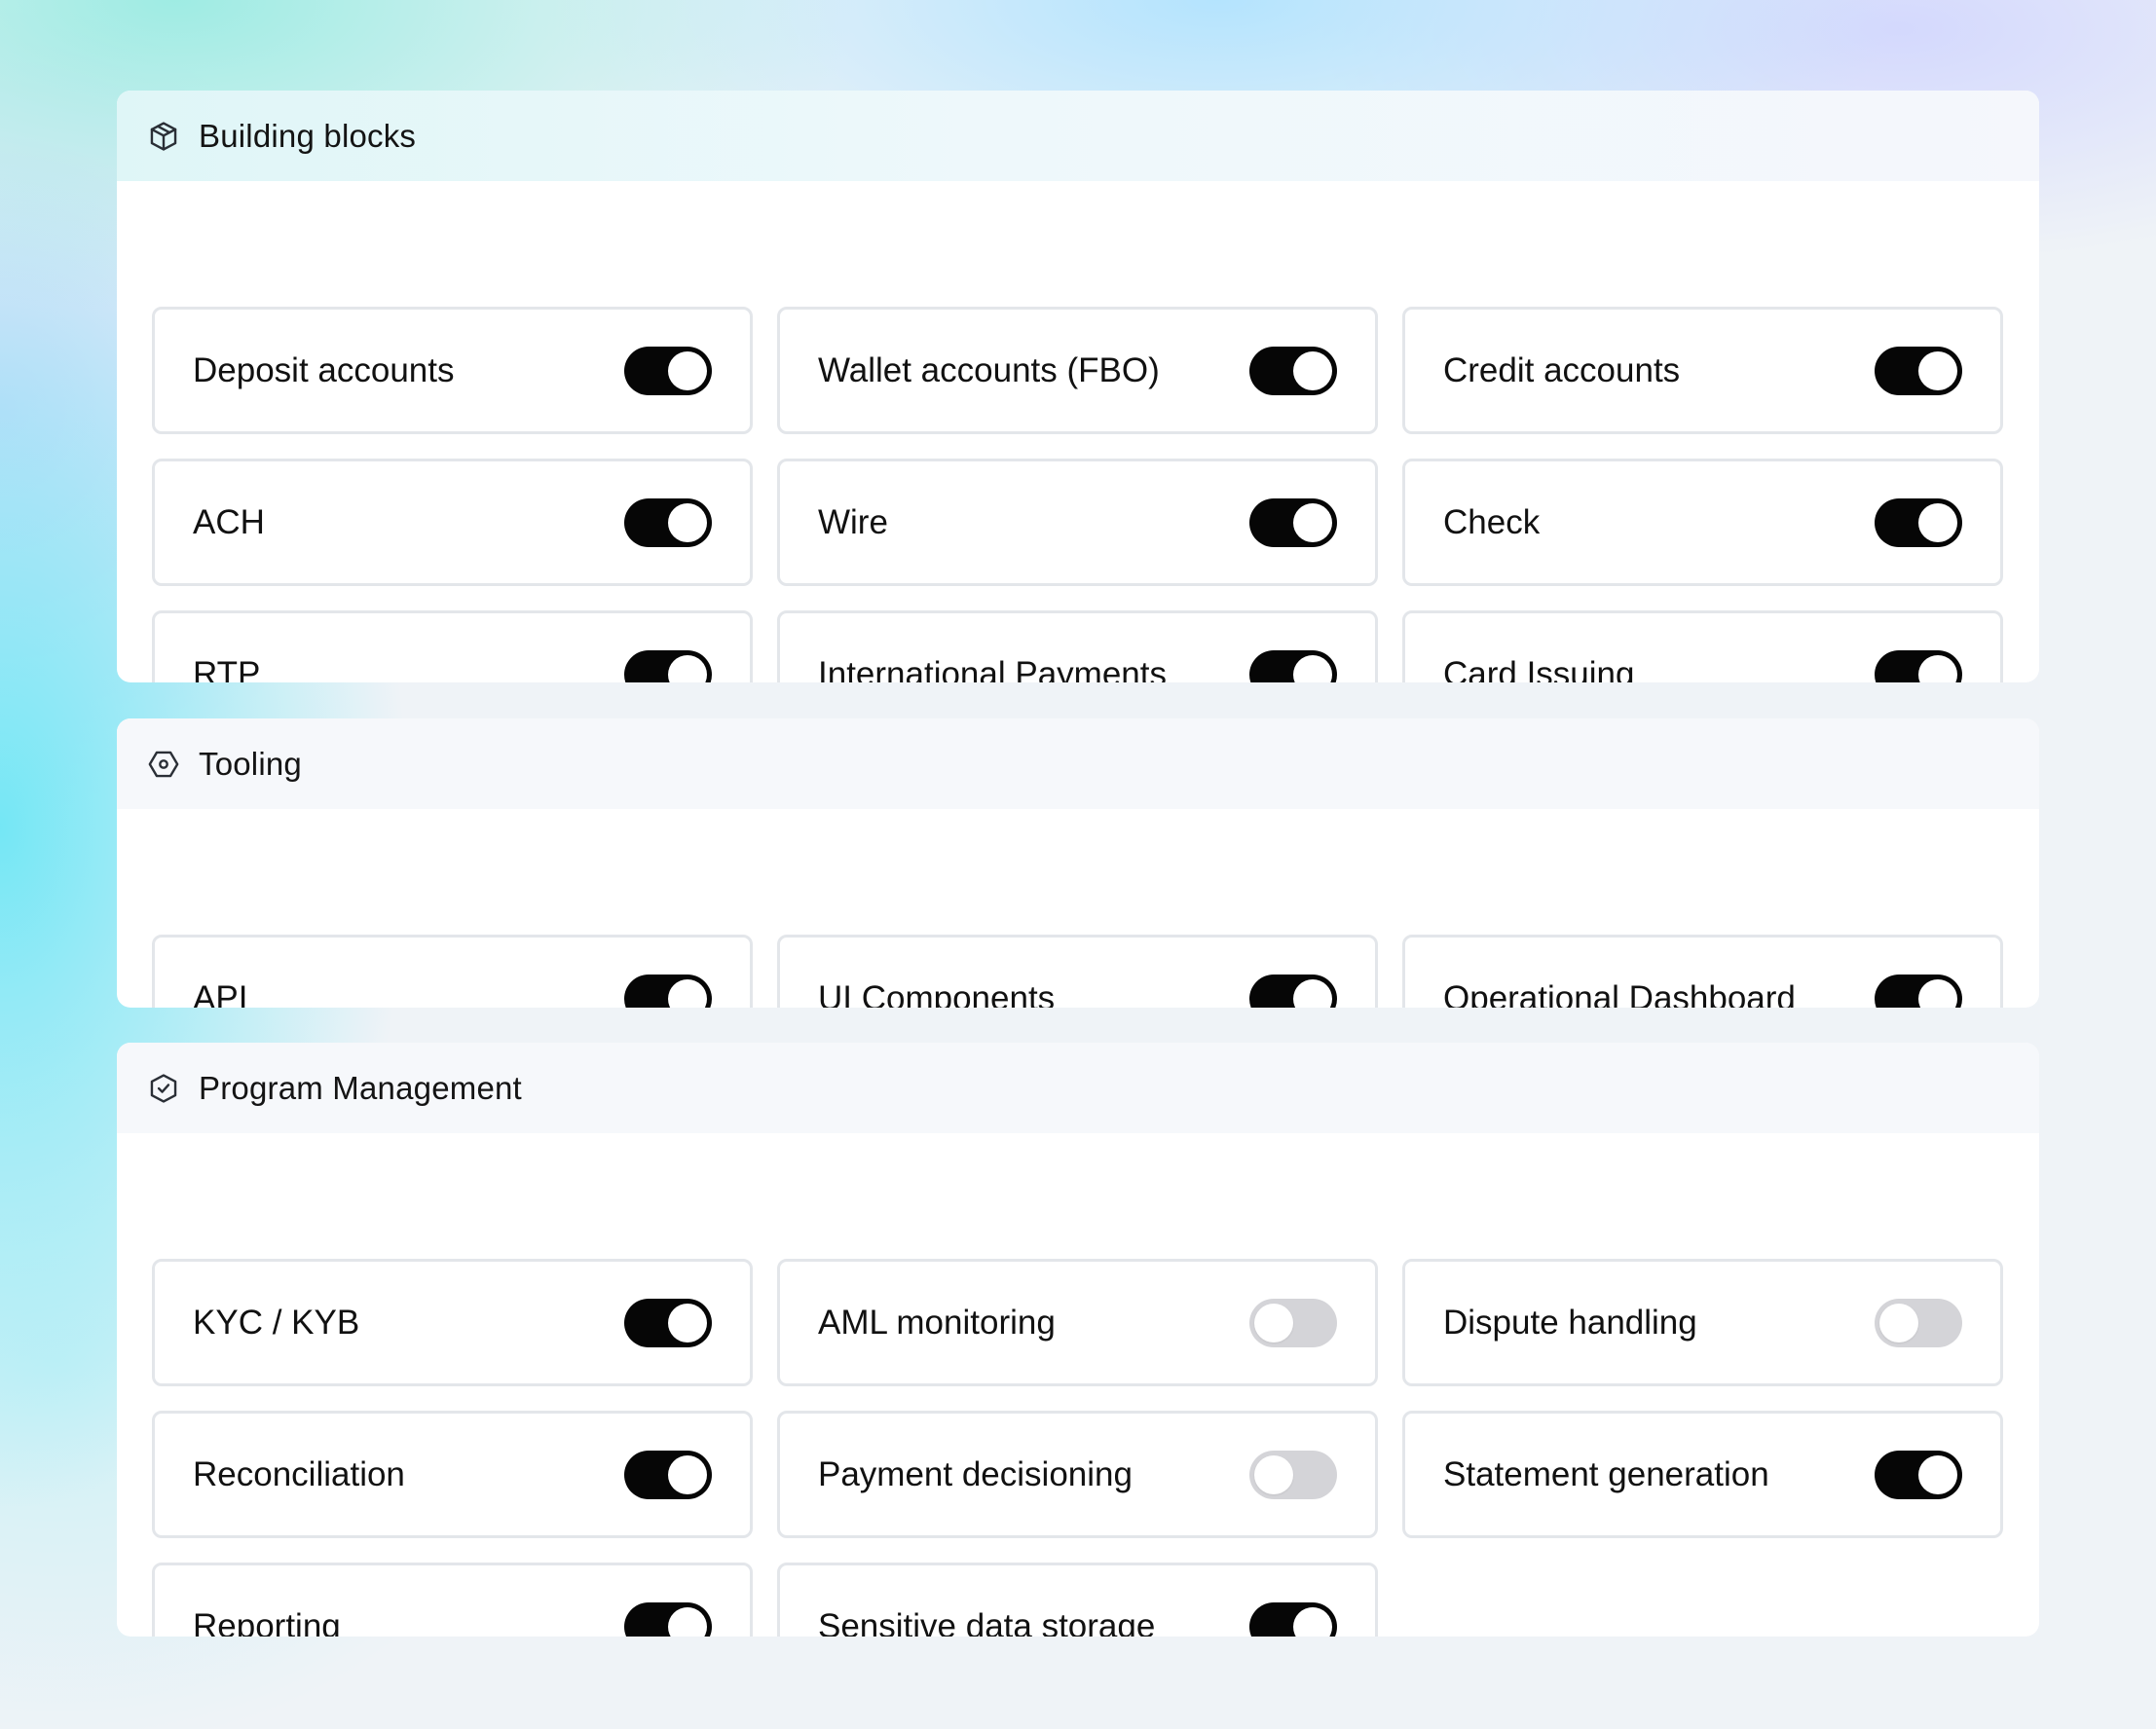 The height and width of the screenshot is (1729, 2156). I want to click on feature-card-reconciliation: Reconciliation, so click(453, 1474).